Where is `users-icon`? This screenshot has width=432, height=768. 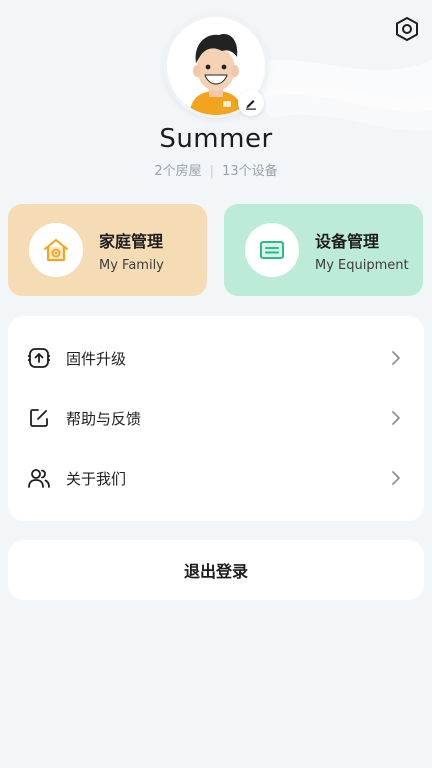 users-icon is located at coordinates (39, 478).